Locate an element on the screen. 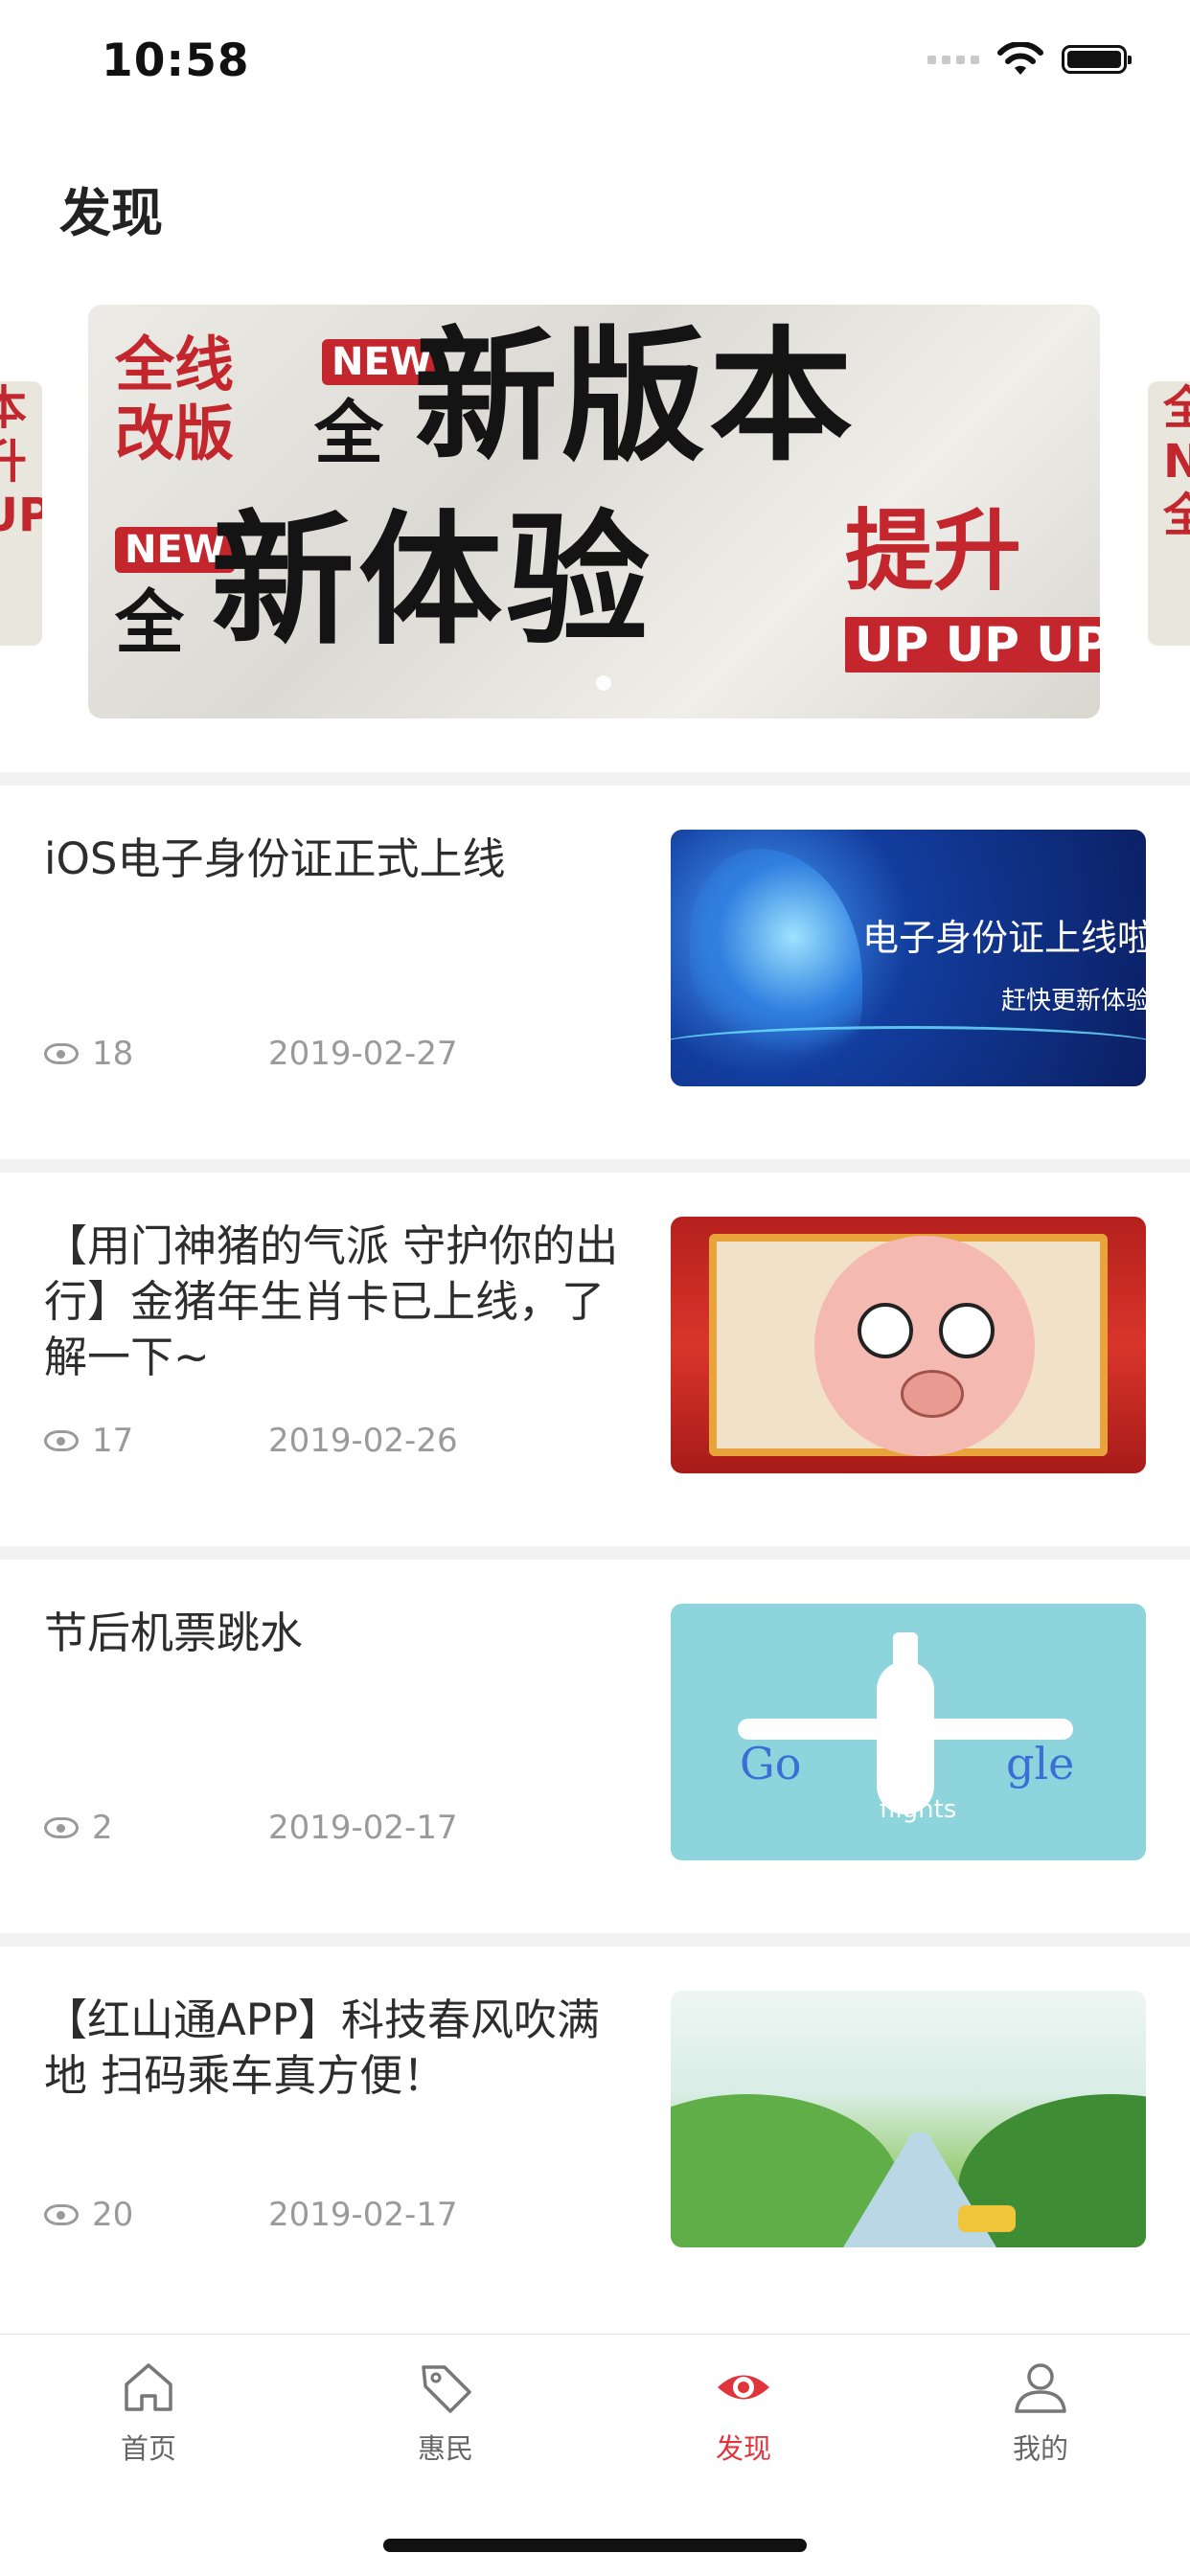  banner-next-peek: 全NE全 is located at coordinates (1169, 513).